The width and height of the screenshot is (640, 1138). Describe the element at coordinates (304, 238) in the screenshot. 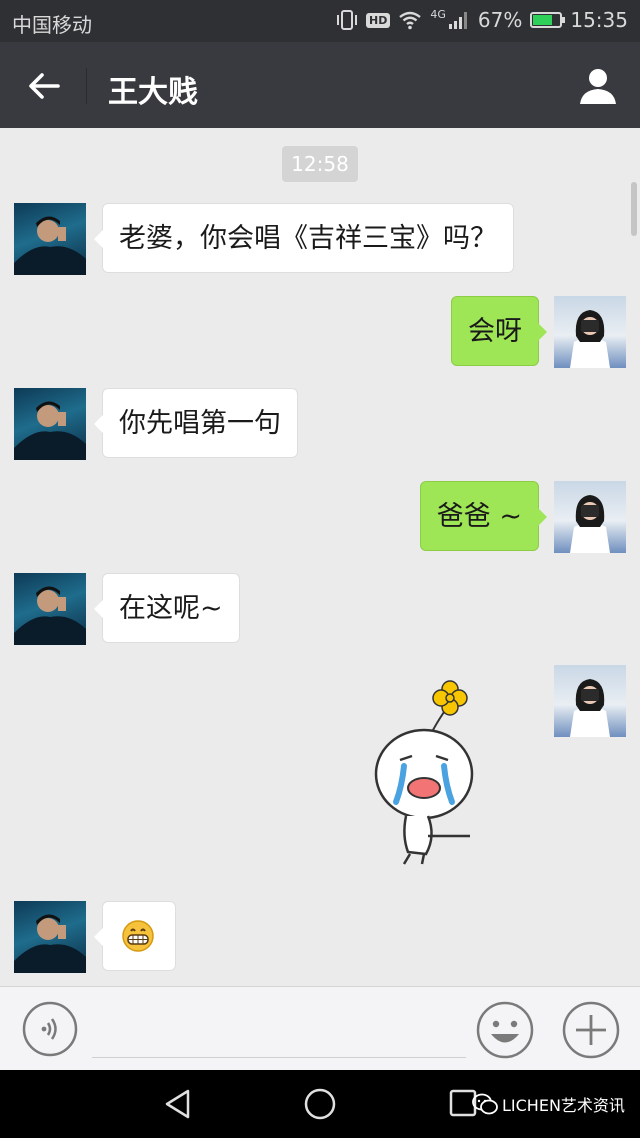

I see `message-bubble-incoming: 老婆，你会唱《吉祥三宝》吗？` at that location.